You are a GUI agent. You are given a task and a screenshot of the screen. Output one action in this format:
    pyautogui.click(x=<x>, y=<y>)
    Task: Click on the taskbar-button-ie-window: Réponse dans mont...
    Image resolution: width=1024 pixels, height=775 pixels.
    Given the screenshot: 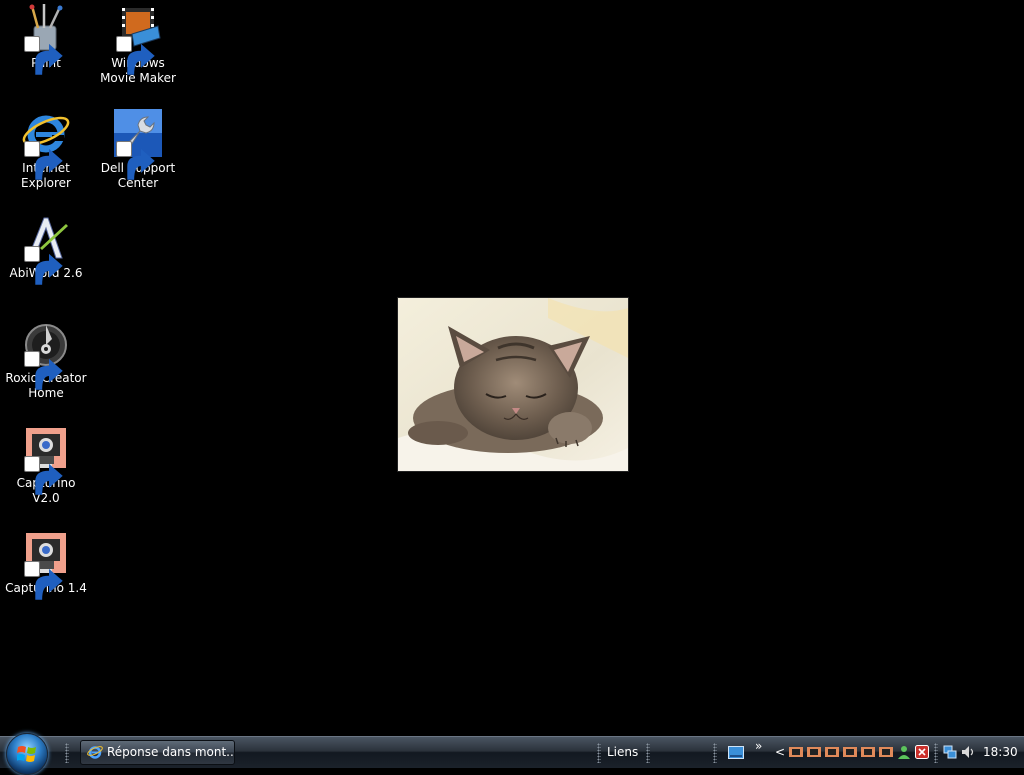 What is the action you would take?
    pyautogui.click(x=157, y=752)
    